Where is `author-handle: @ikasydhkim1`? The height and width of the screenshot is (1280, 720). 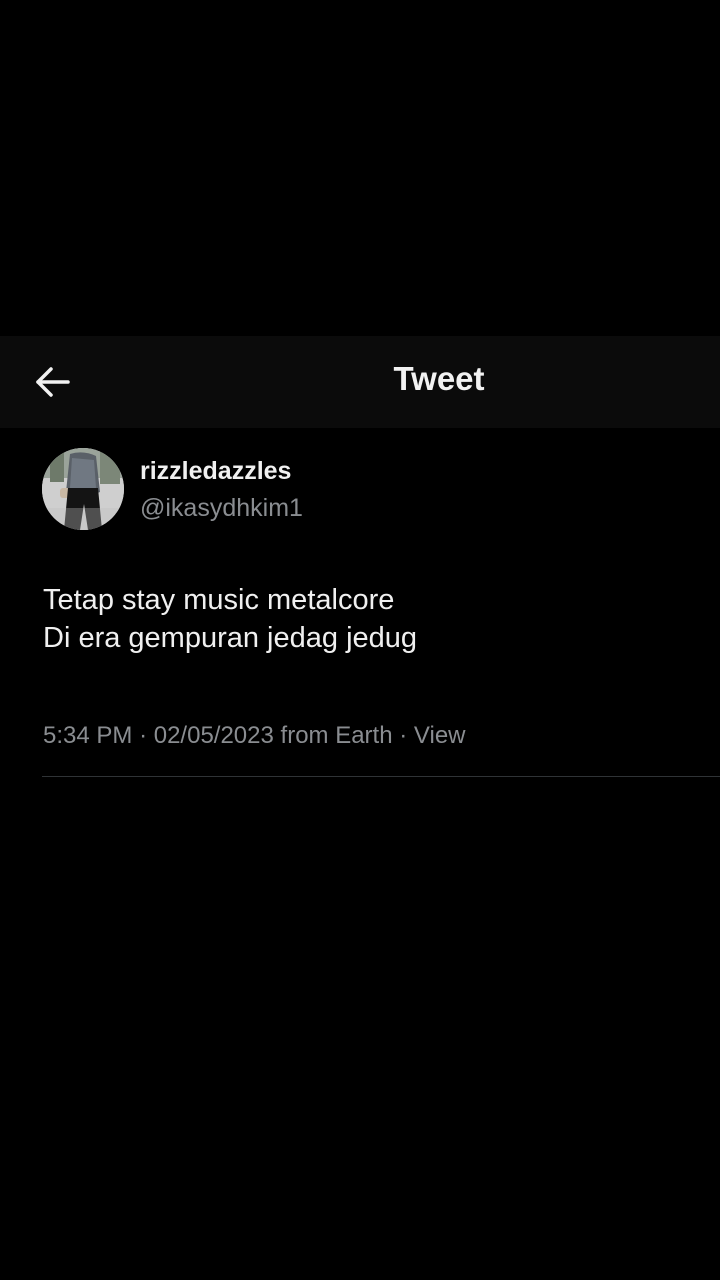 author-handle: @ikasydhkim1 is located at coordinates (221, 508).